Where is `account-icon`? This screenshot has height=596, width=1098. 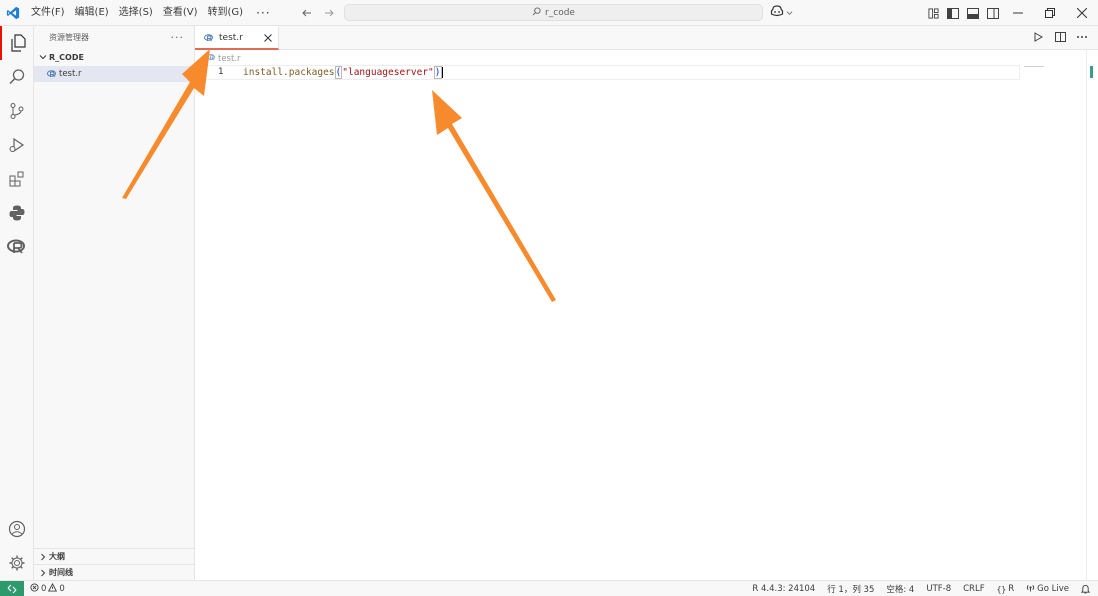
account-icon is located at coordinates (17, 529).